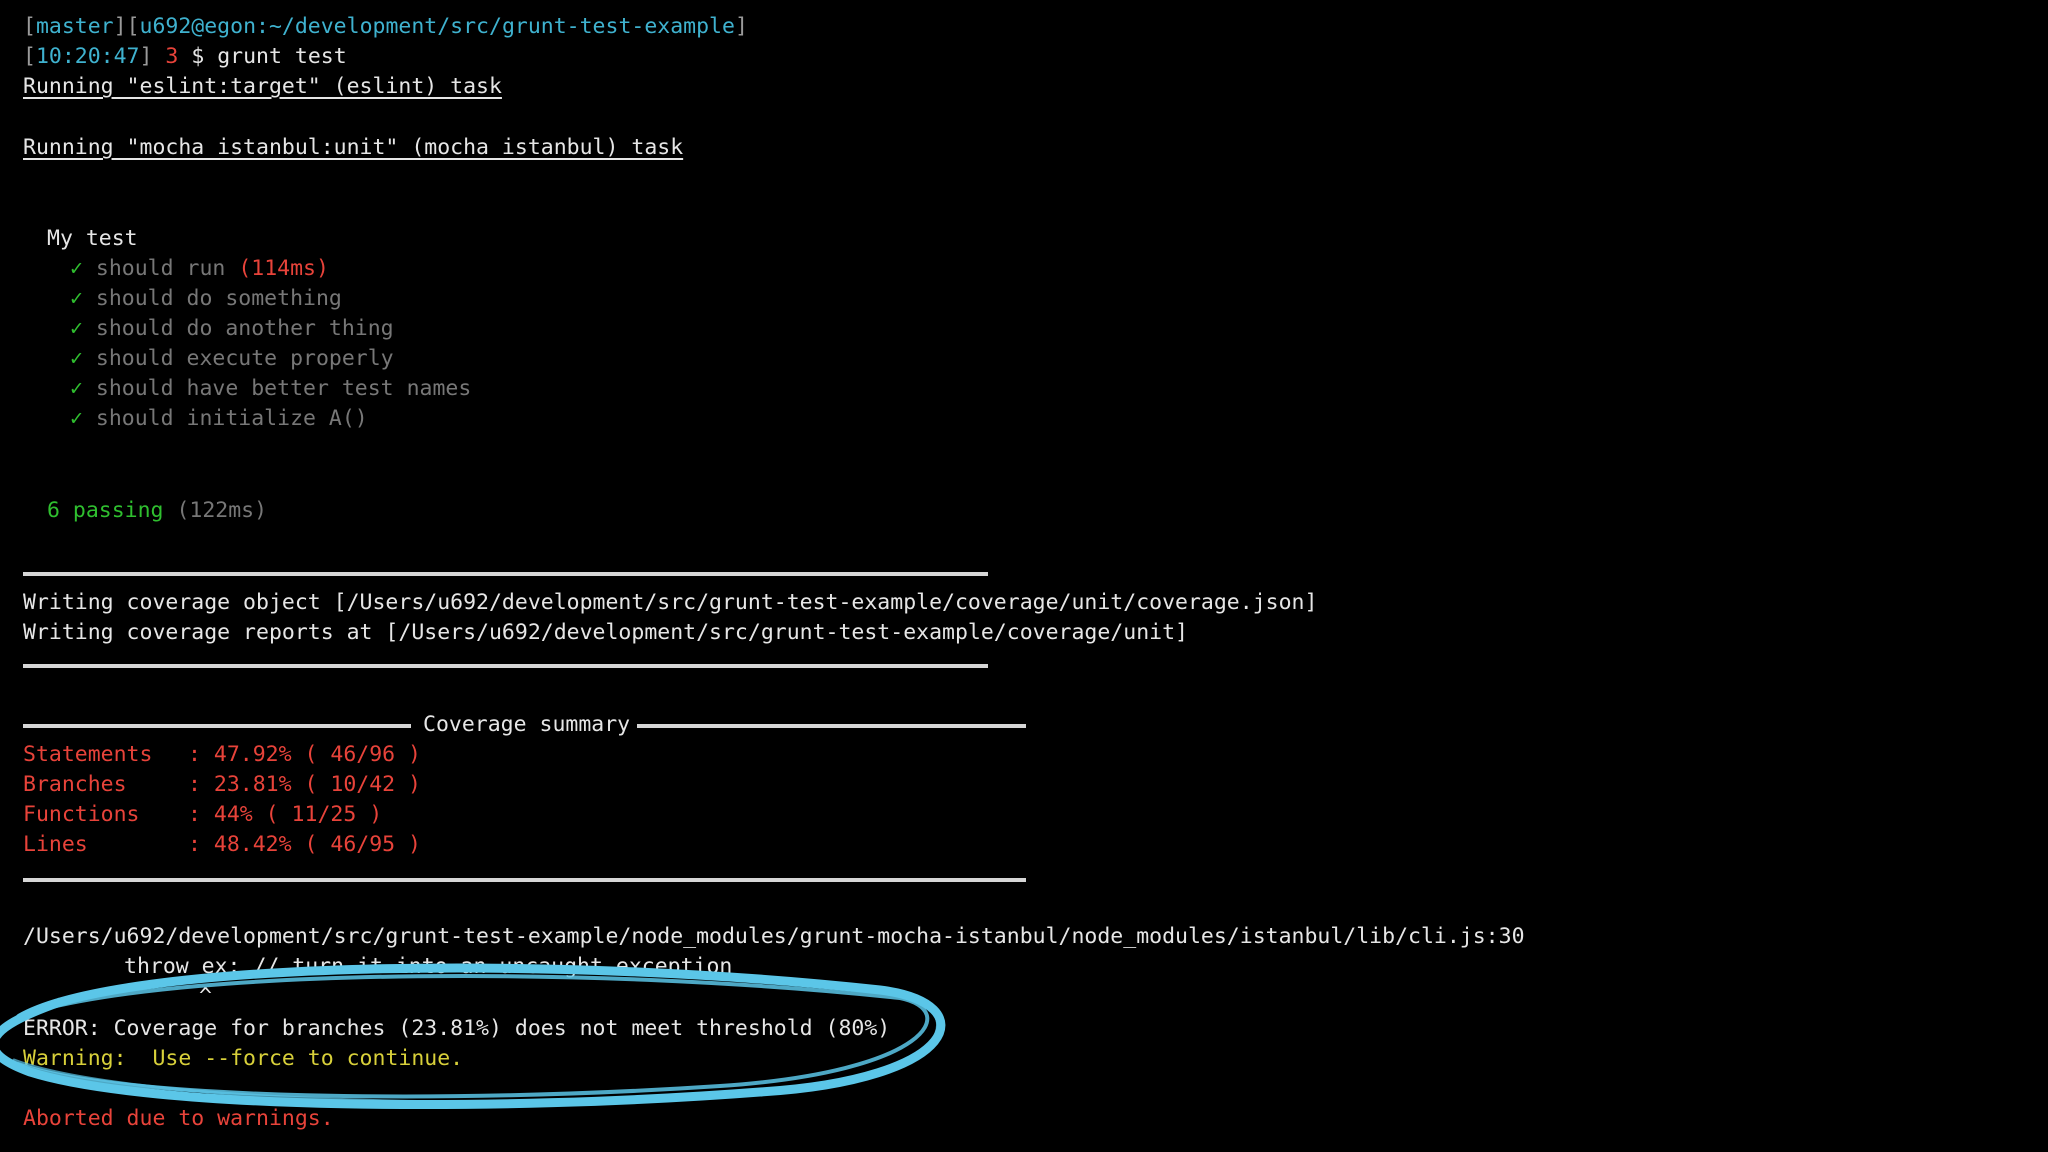 This screenshot has width=2048, height=1152. Describe the element at coordinates (126, 26) in the screenshot. I see `bracket: ][` at that location.